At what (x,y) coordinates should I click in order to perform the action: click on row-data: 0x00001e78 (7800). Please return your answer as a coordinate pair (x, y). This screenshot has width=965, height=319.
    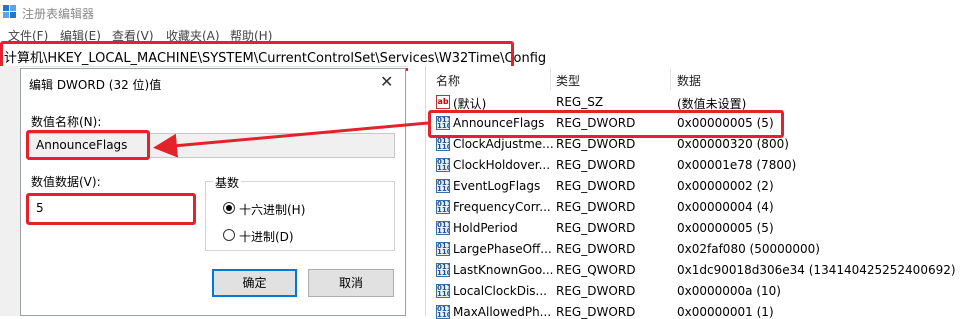
    Looking at the image, I should click on (737, 165).